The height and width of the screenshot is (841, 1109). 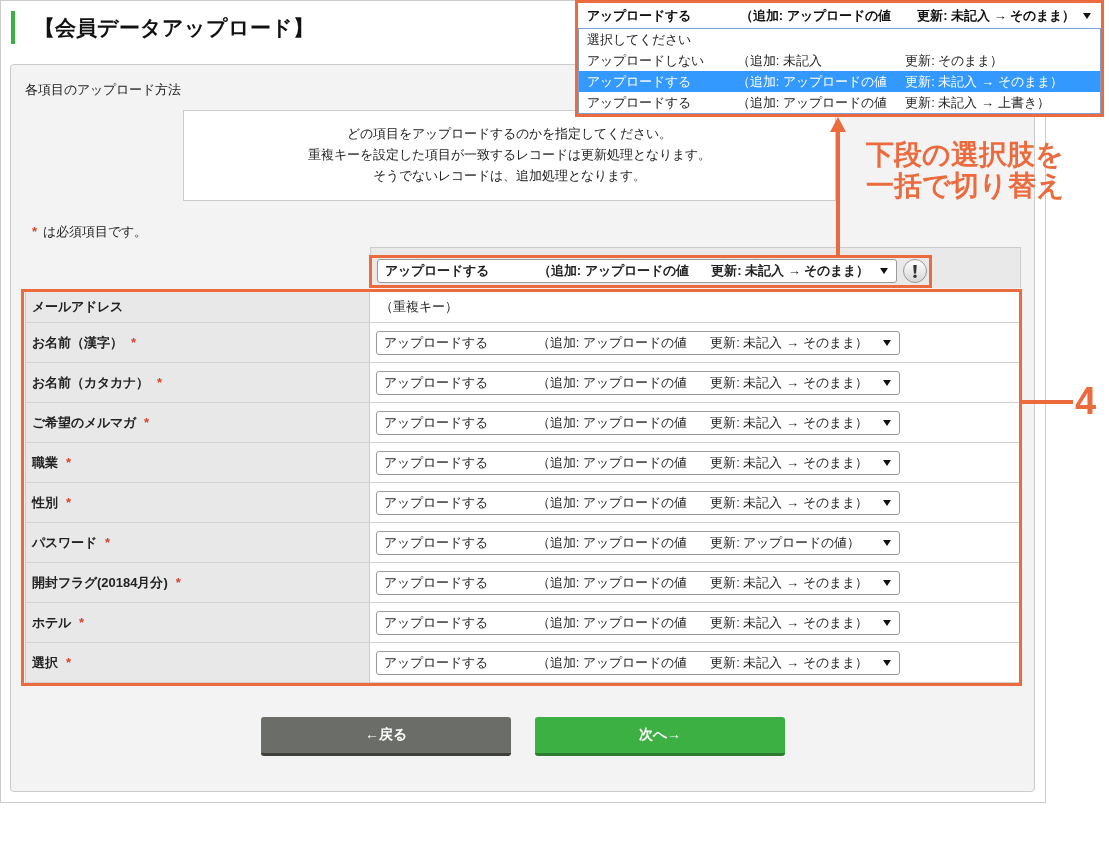 What do you see at coordinates (100, 582) in the screenshot?
I see `field-label: 開封フラグ(20184月分)` at bounding box center [100, 582].